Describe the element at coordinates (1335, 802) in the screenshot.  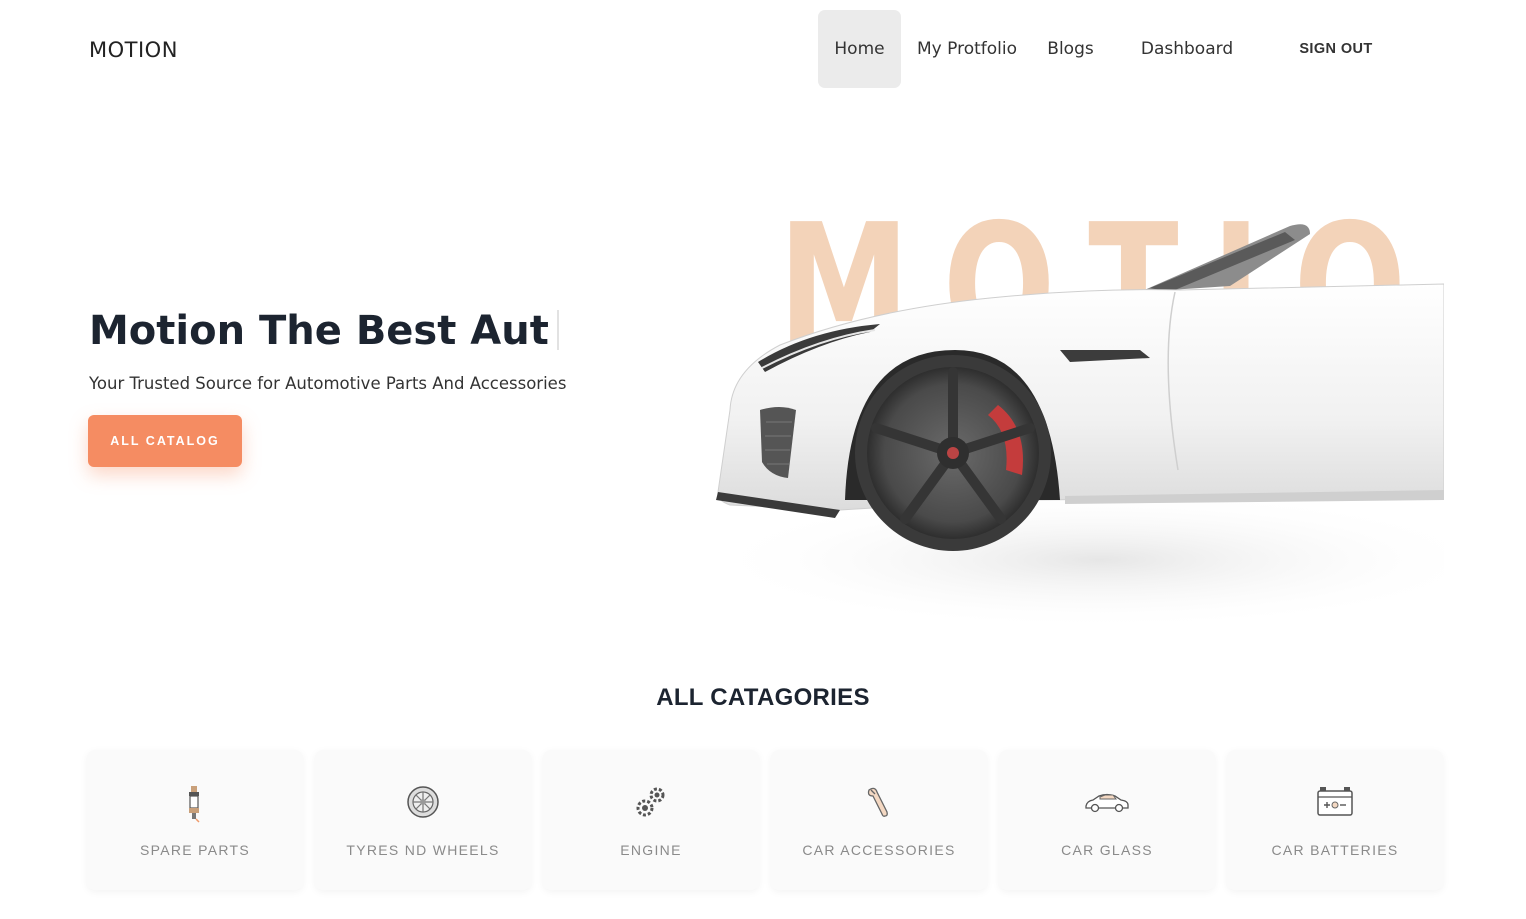
I see `battery-icon` at that location.